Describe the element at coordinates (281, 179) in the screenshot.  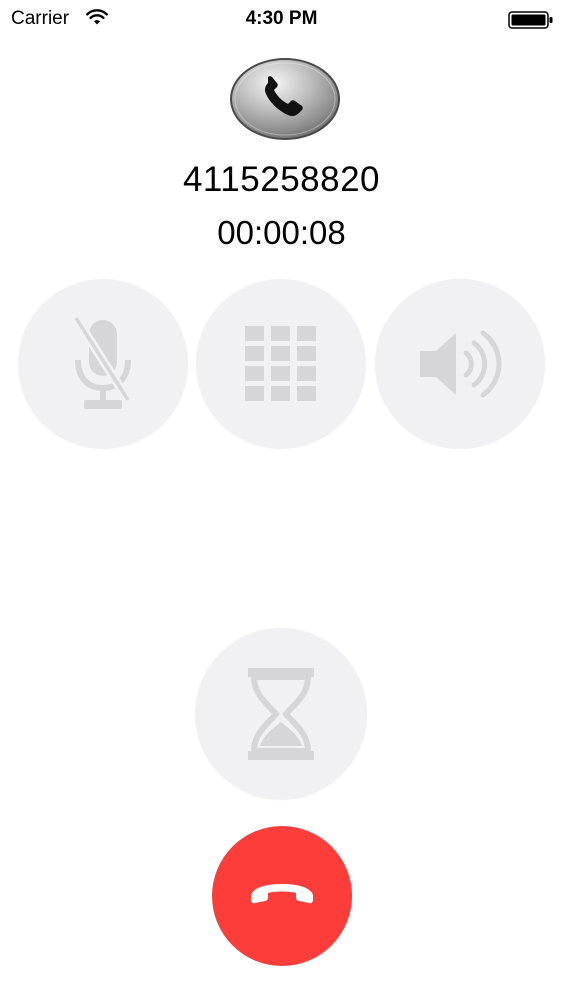
I see `phone-number: 4115258820` at that location.